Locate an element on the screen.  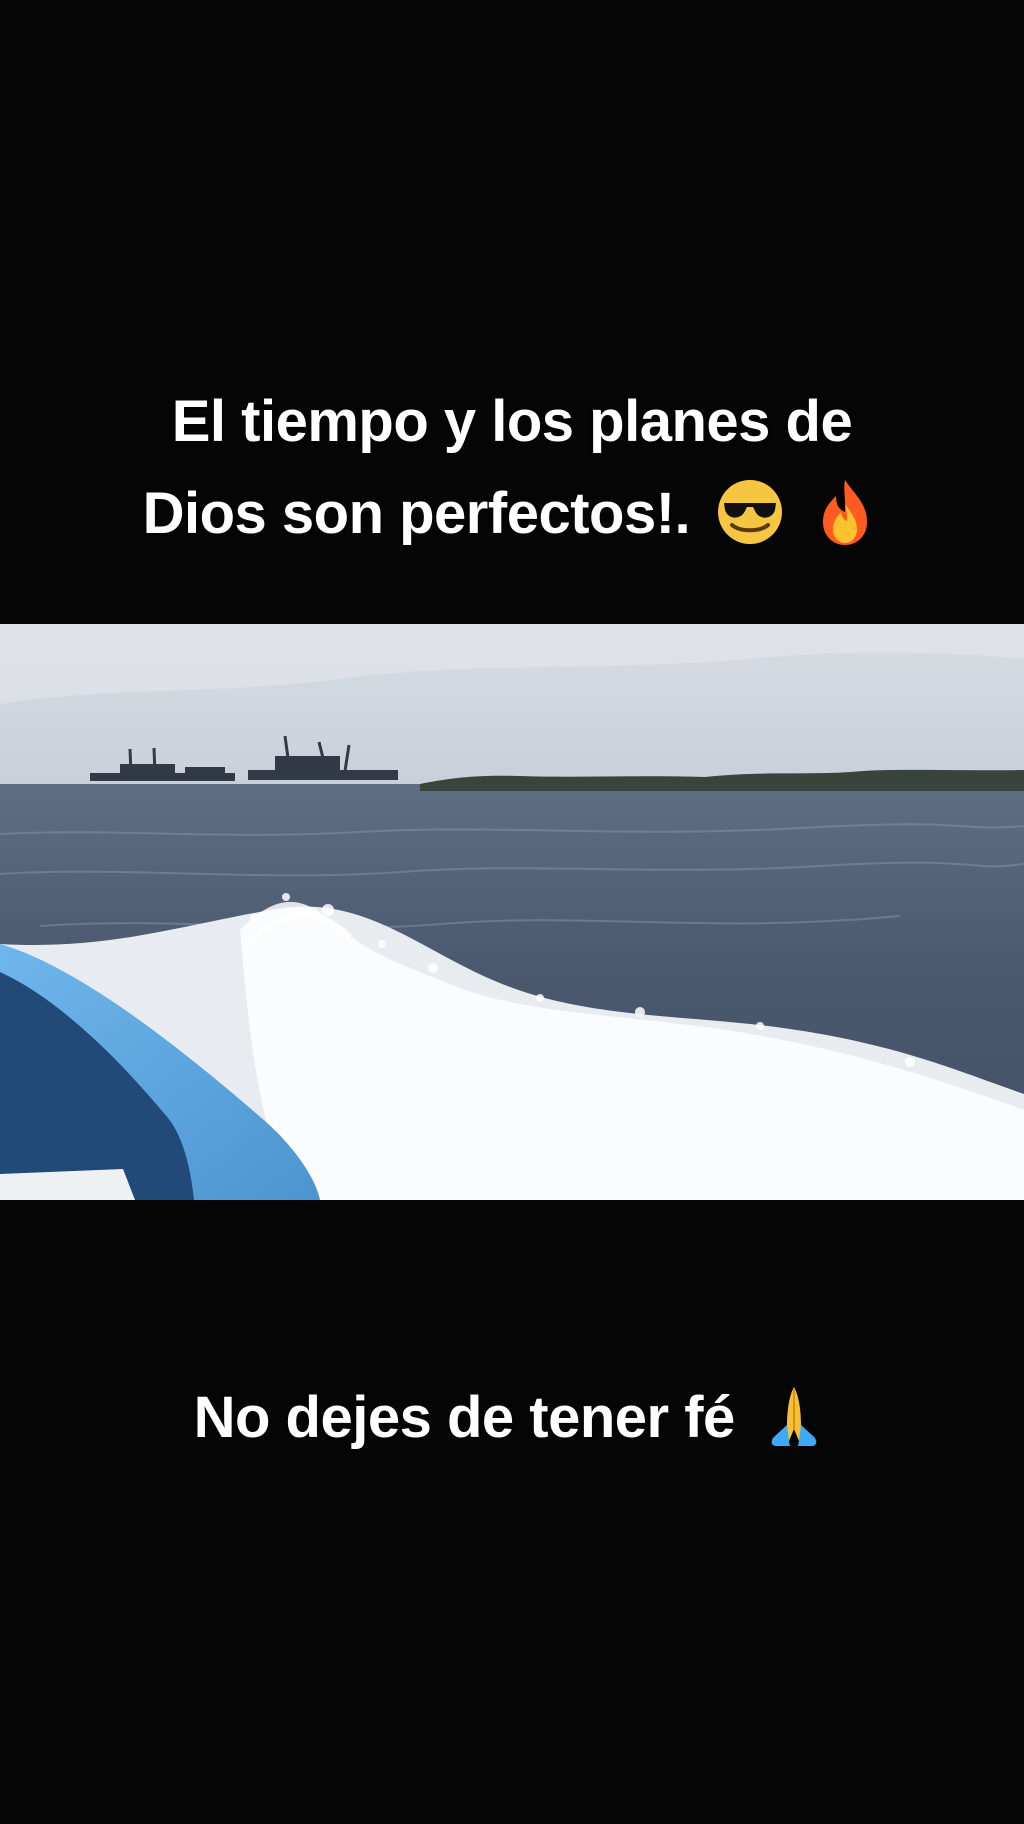
bottom-caption-text: No dejes de tener fé is located at coordinates (464, 1417).